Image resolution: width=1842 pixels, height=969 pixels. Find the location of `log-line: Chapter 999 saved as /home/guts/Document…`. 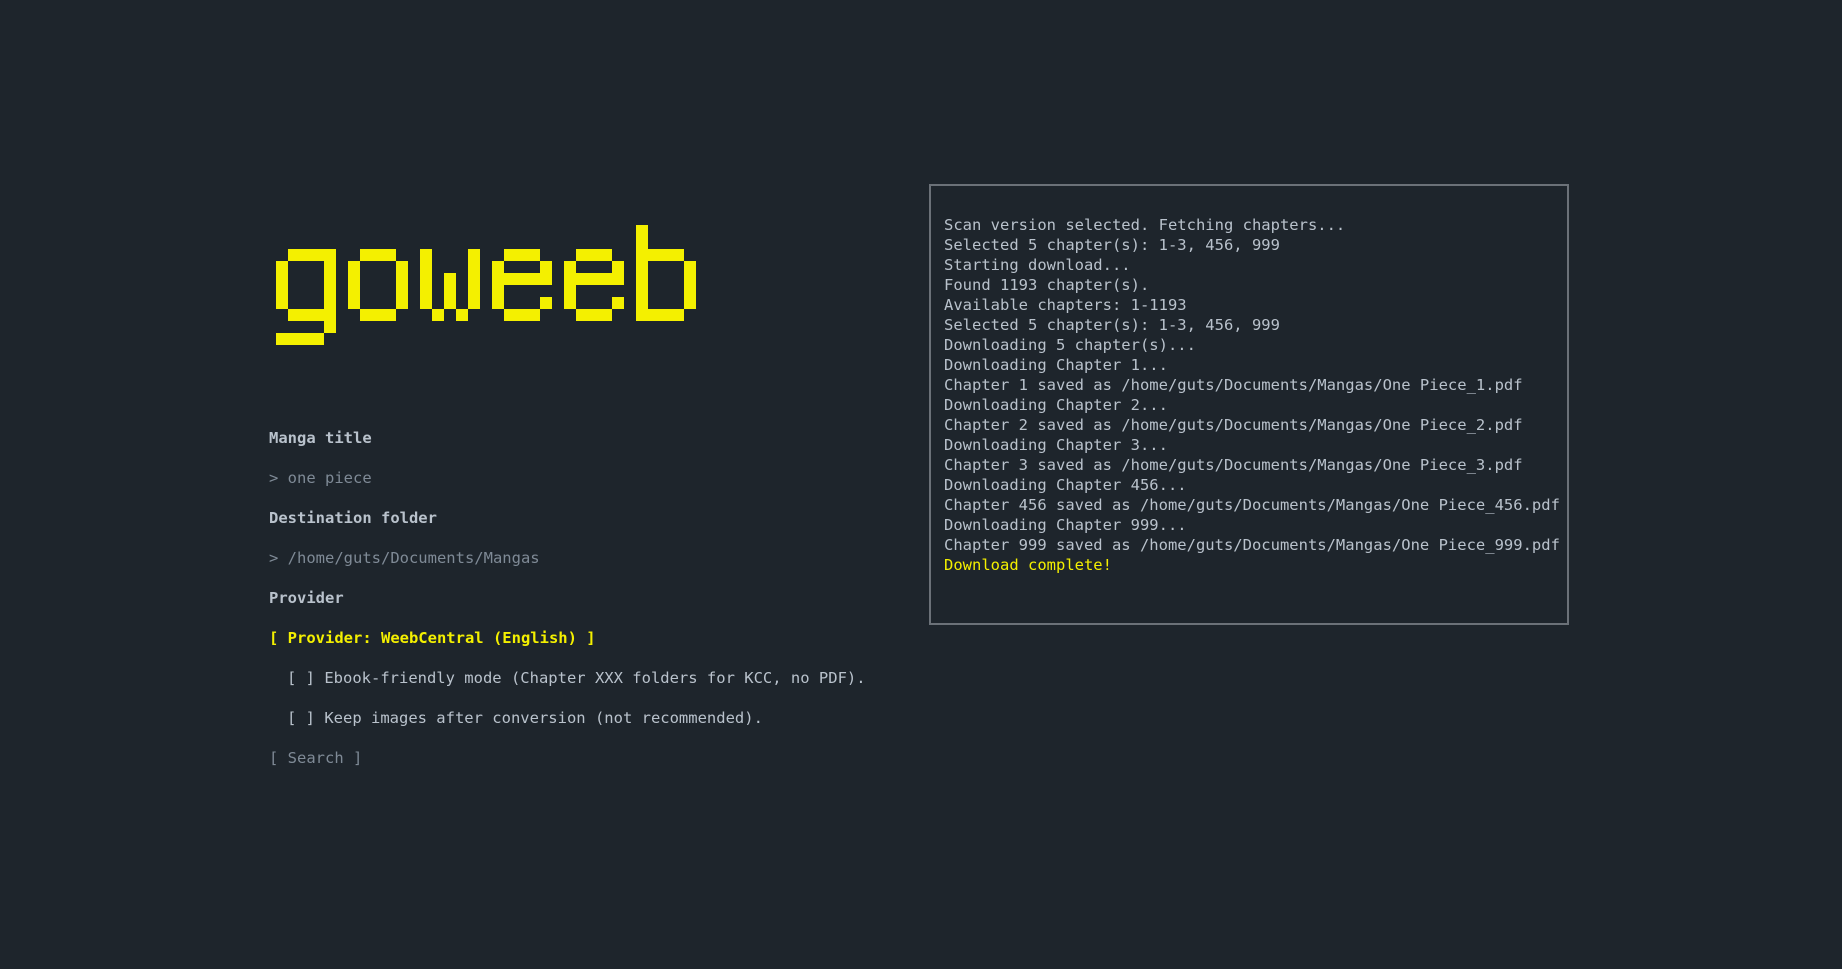

log-line: Chapter 999 saved as /home/guts/Document… is located at coordinates (1252, 545).